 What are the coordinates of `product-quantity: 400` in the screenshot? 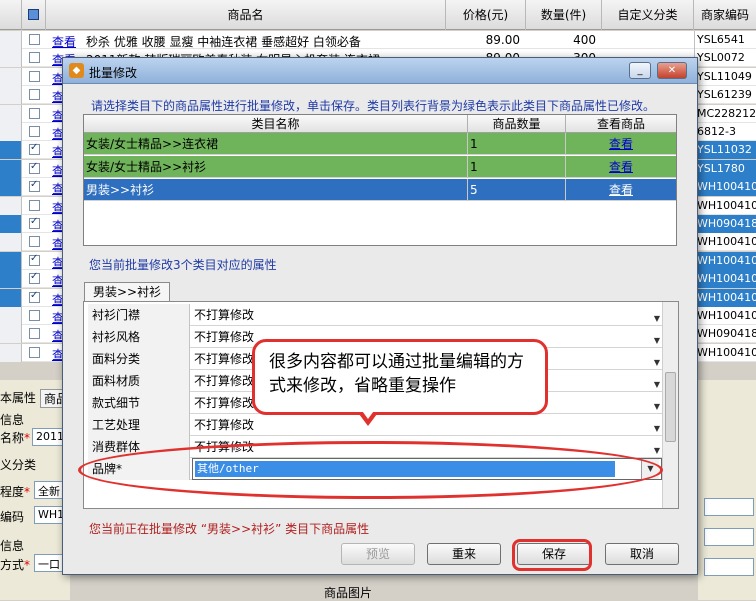 It's located at (584, 40).